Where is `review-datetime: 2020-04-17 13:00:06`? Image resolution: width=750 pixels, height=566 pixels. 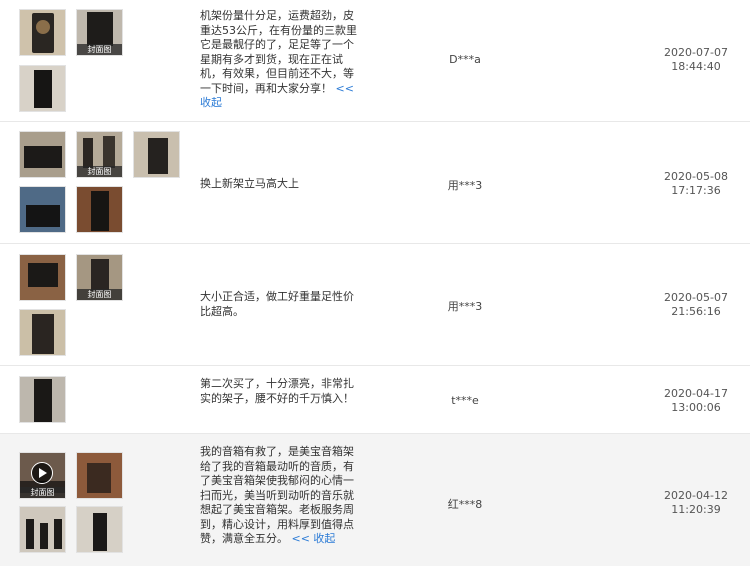
review-datetime: 2020-04-17 13:00:06 is located at coordinates (696, 401).